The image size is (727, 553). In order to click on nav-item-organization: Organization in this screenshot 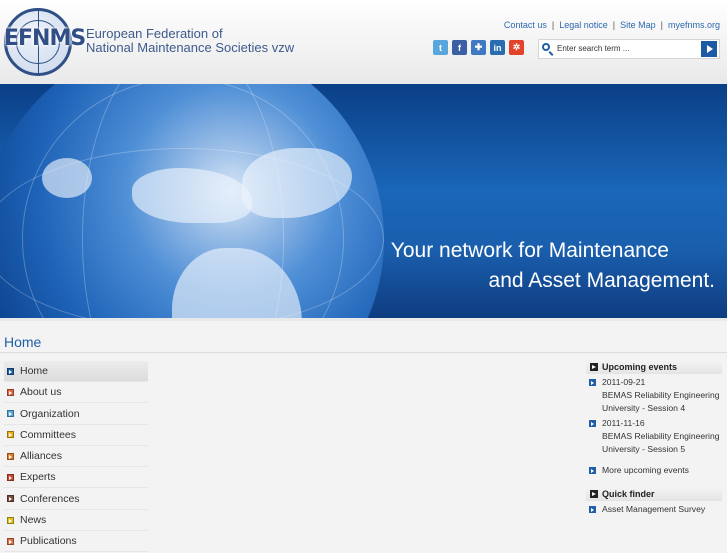, I will do `click(76, 414)`.